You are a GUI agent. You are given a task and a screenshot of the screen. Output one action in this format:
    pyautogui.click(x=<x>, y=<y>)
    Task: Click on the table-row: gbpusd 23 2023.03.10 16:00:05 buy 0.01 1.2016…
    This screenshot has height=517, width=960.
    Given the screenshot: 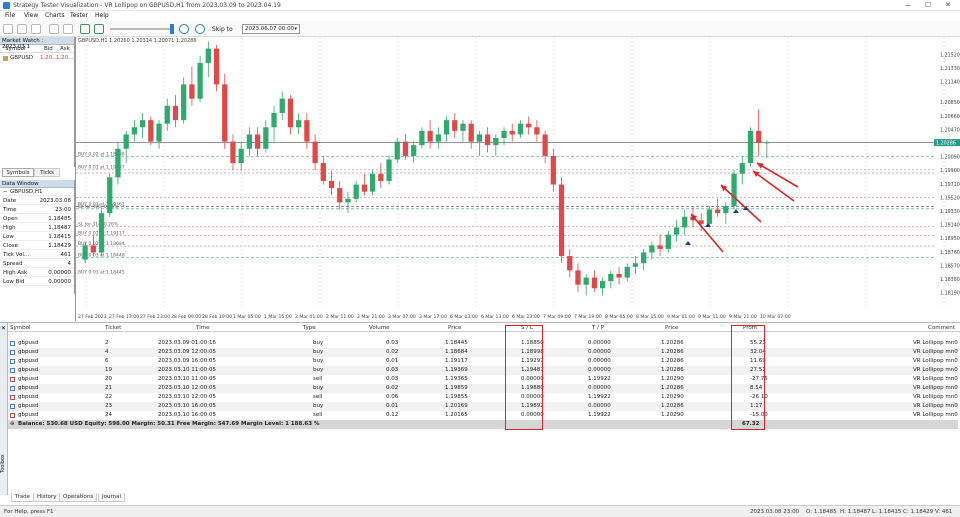 What is the action you would take?
    pyautogui.click(x=483, y=406)
    